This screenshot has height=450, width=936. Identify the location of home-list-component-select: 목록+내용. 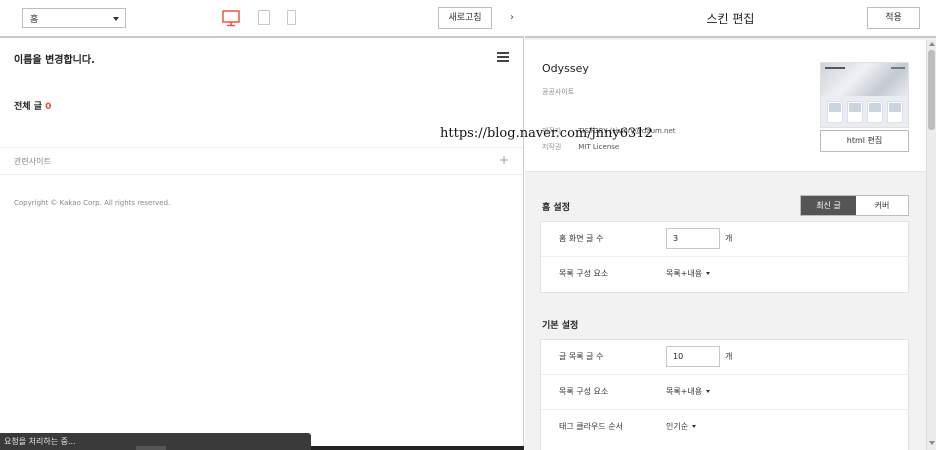
(688, 273).